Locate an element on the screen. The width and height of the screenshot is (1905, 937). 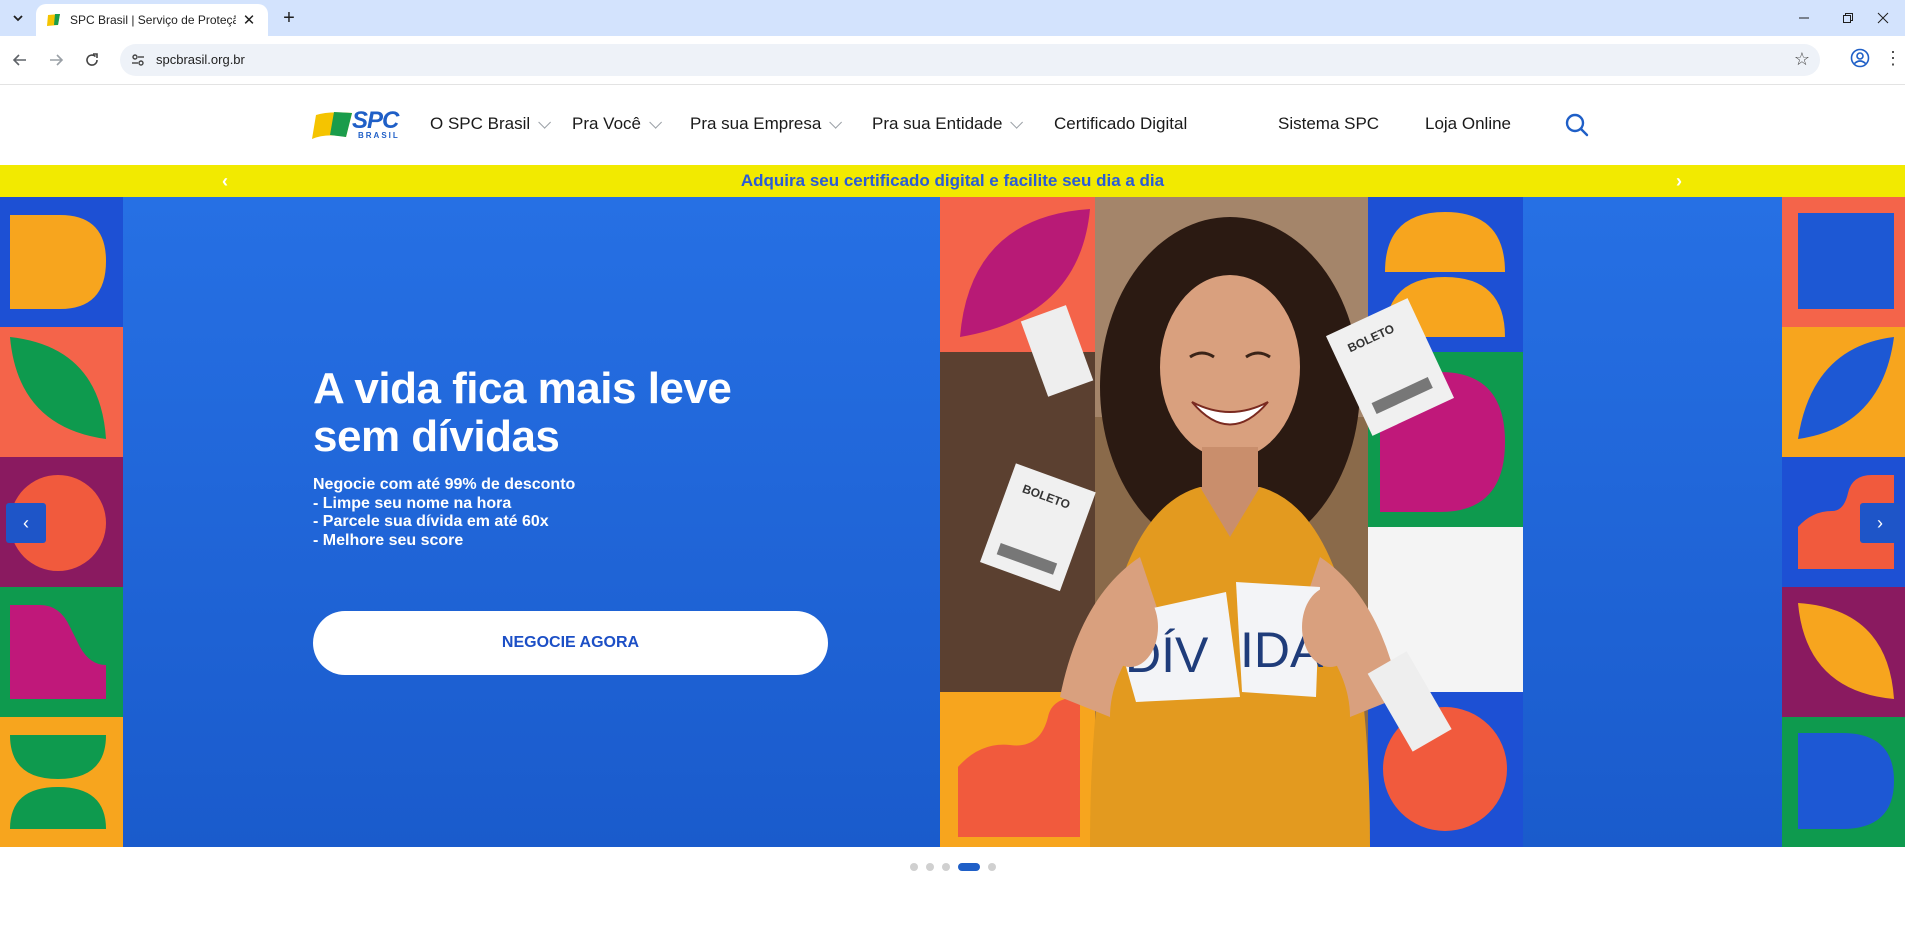
nav-label: O SPC Brasil is located at coordinates (480, 123).